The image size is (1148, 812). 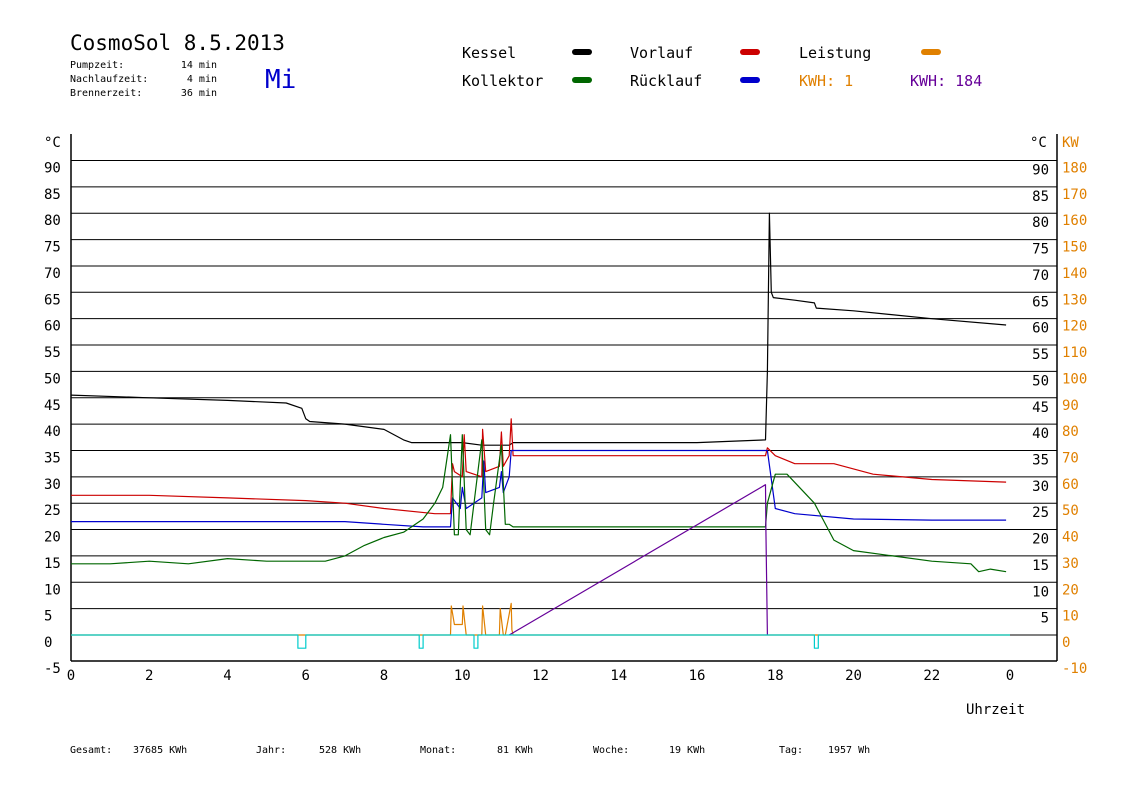 What do you see at coordinates (1074, 379) in the screenshot?
I see `y-tick-right-kw: 100` at bounding box center [1074, 379].